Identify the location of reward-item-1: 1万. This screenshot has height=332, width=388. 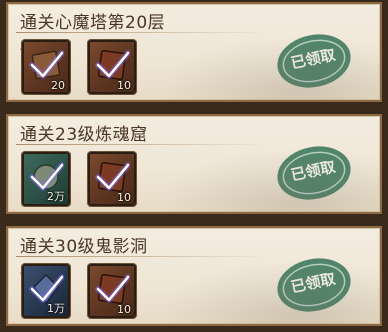
(46, 291).